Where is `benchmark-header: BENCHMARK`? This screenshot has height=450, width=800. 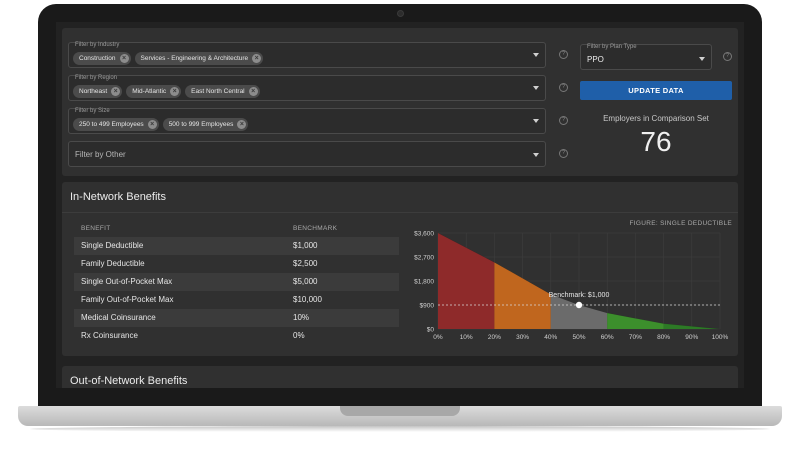 benchmark-header: BENCHMARK is located at coordinates (315, 228).